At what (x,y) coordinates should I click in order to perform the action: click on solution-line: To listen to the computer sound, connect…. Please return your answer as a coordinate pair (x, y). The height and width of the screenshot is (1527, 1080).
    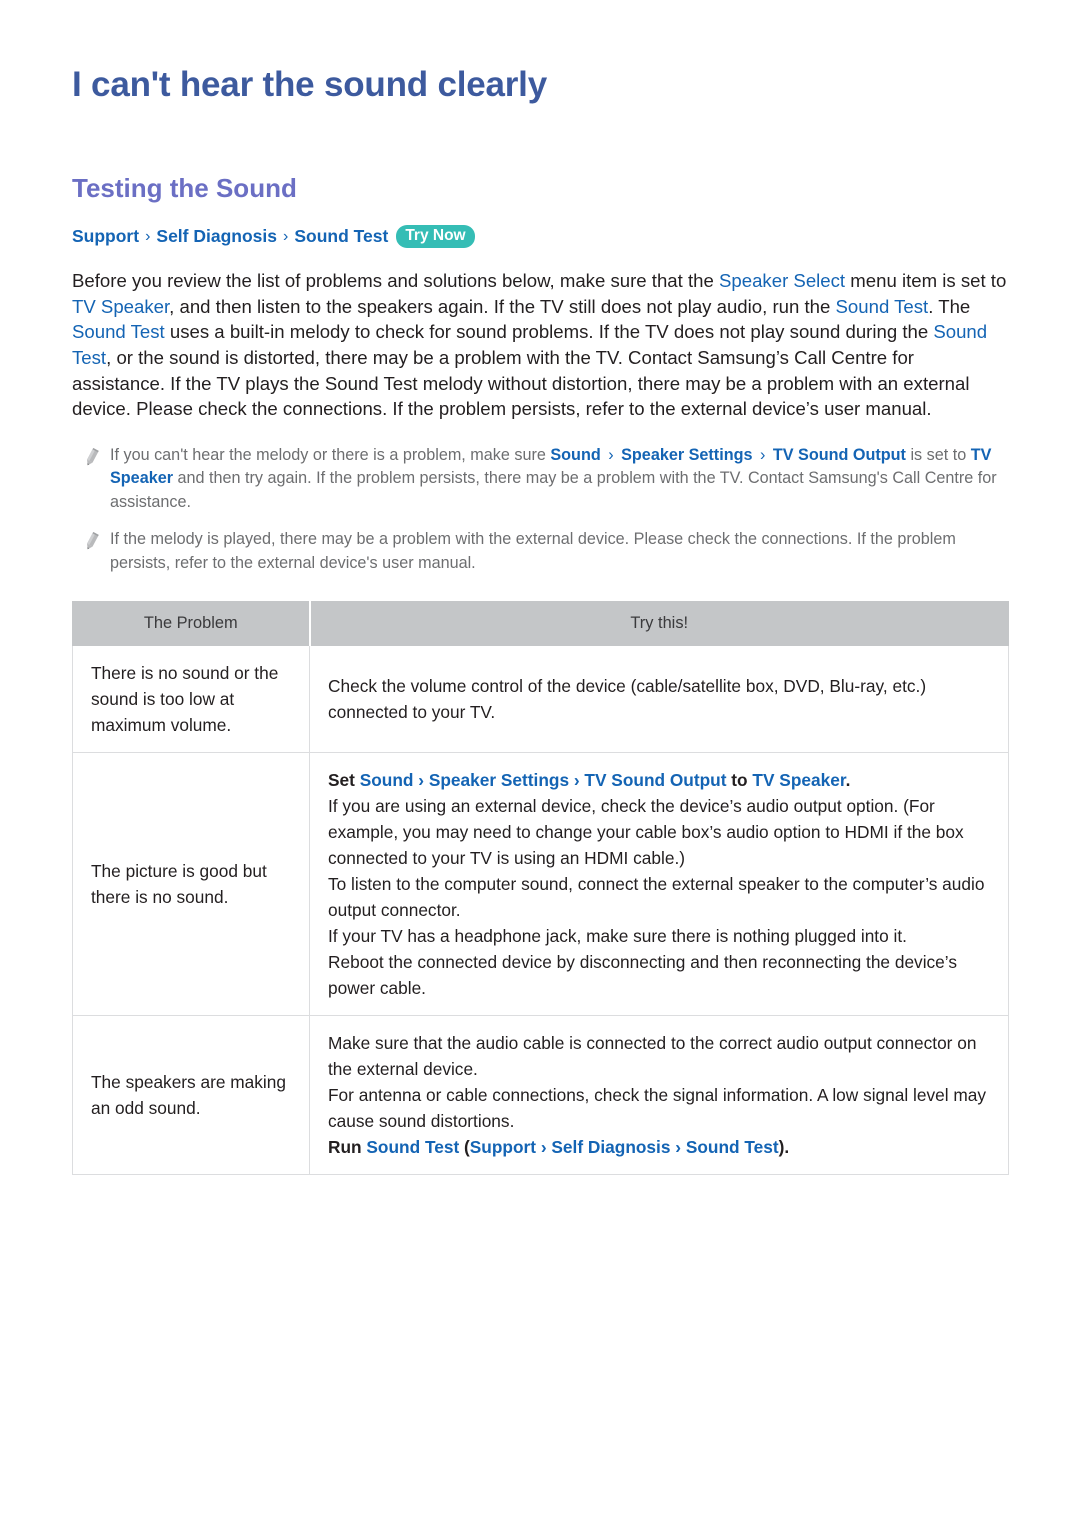
    Looking at the image, I should click on (660, 897).